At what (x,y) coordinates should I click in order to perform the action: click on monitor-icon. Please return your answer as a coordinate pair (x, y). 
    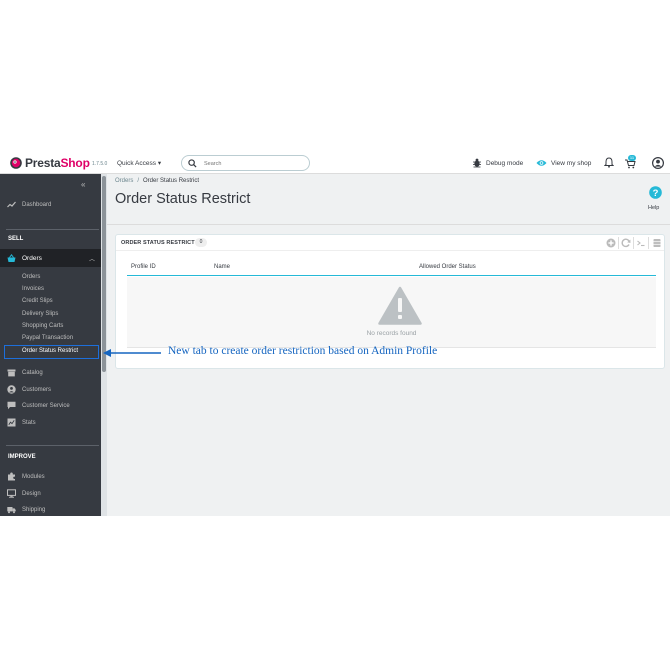
    Looking at the image, I should click on (11, 493).